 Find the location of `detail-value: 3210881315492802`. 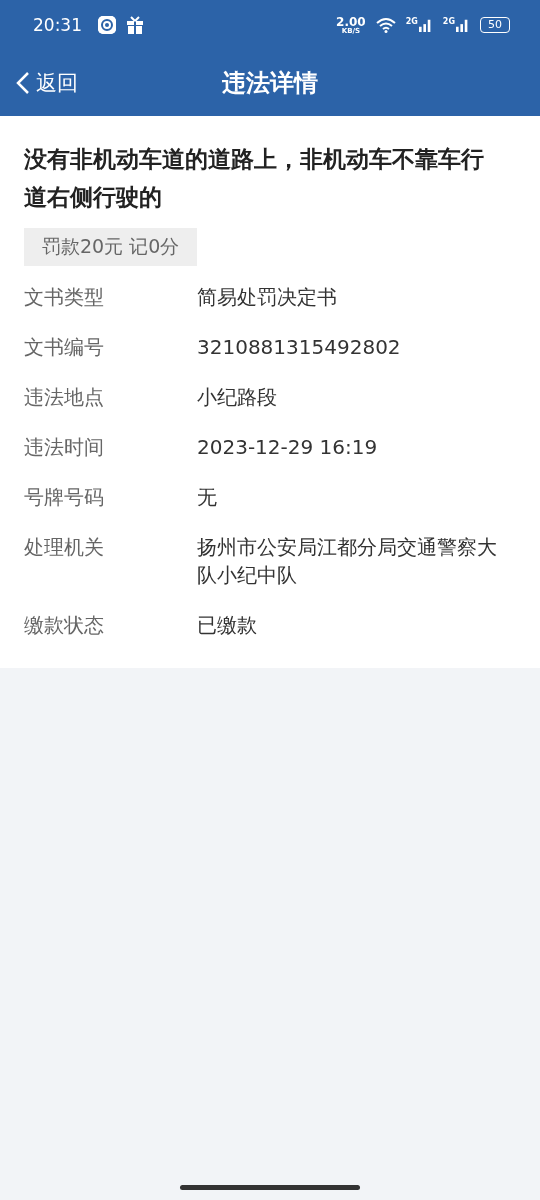

detail-value: 3210881315492802 is located at coordinates (299, 347).